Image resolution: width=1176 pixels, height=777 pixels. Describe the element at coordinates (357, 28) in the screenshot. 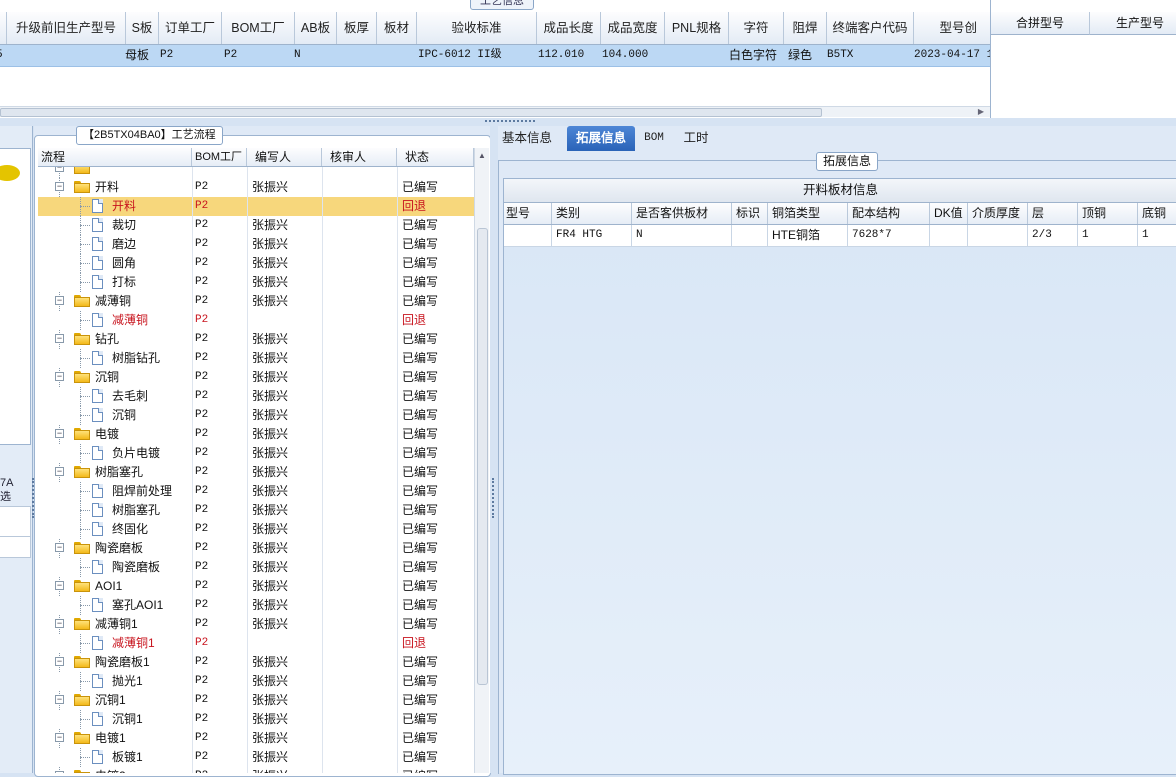

I see `column-header-thickness: 板厚` at that location.